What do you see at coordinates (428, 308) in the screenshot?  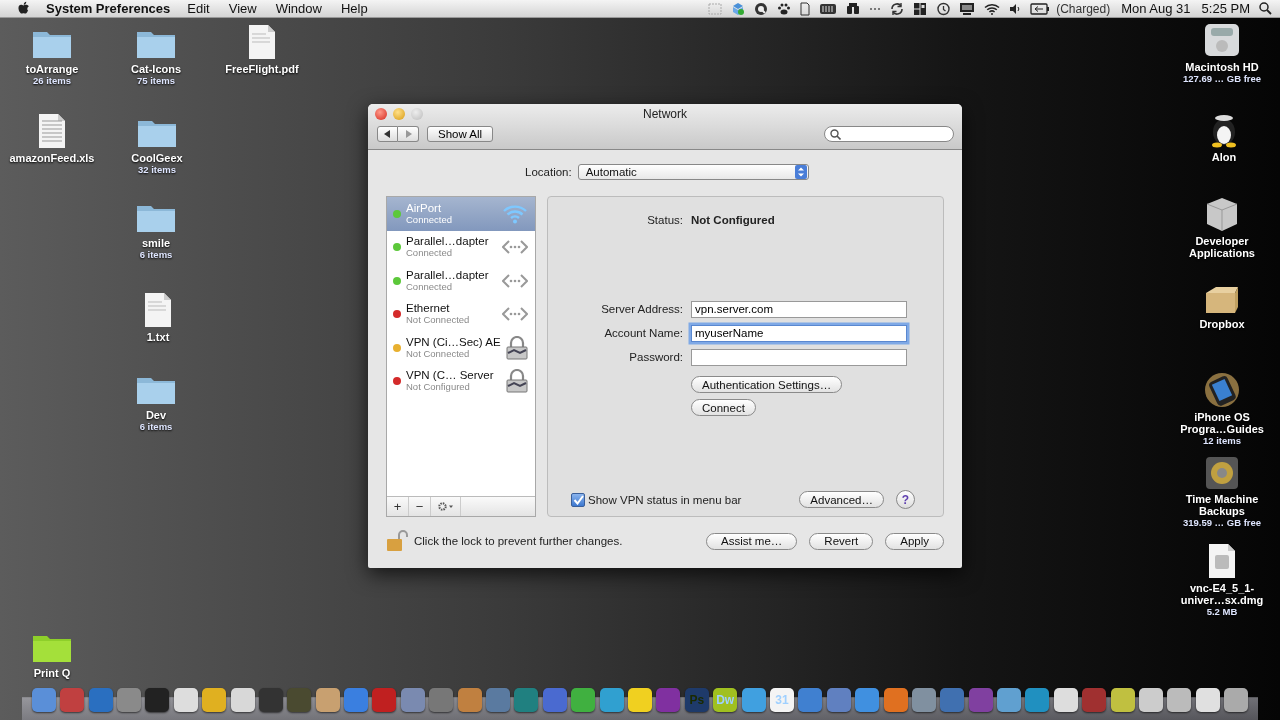 I see `service-name: Ethernet` at bounding box center [428, 308].